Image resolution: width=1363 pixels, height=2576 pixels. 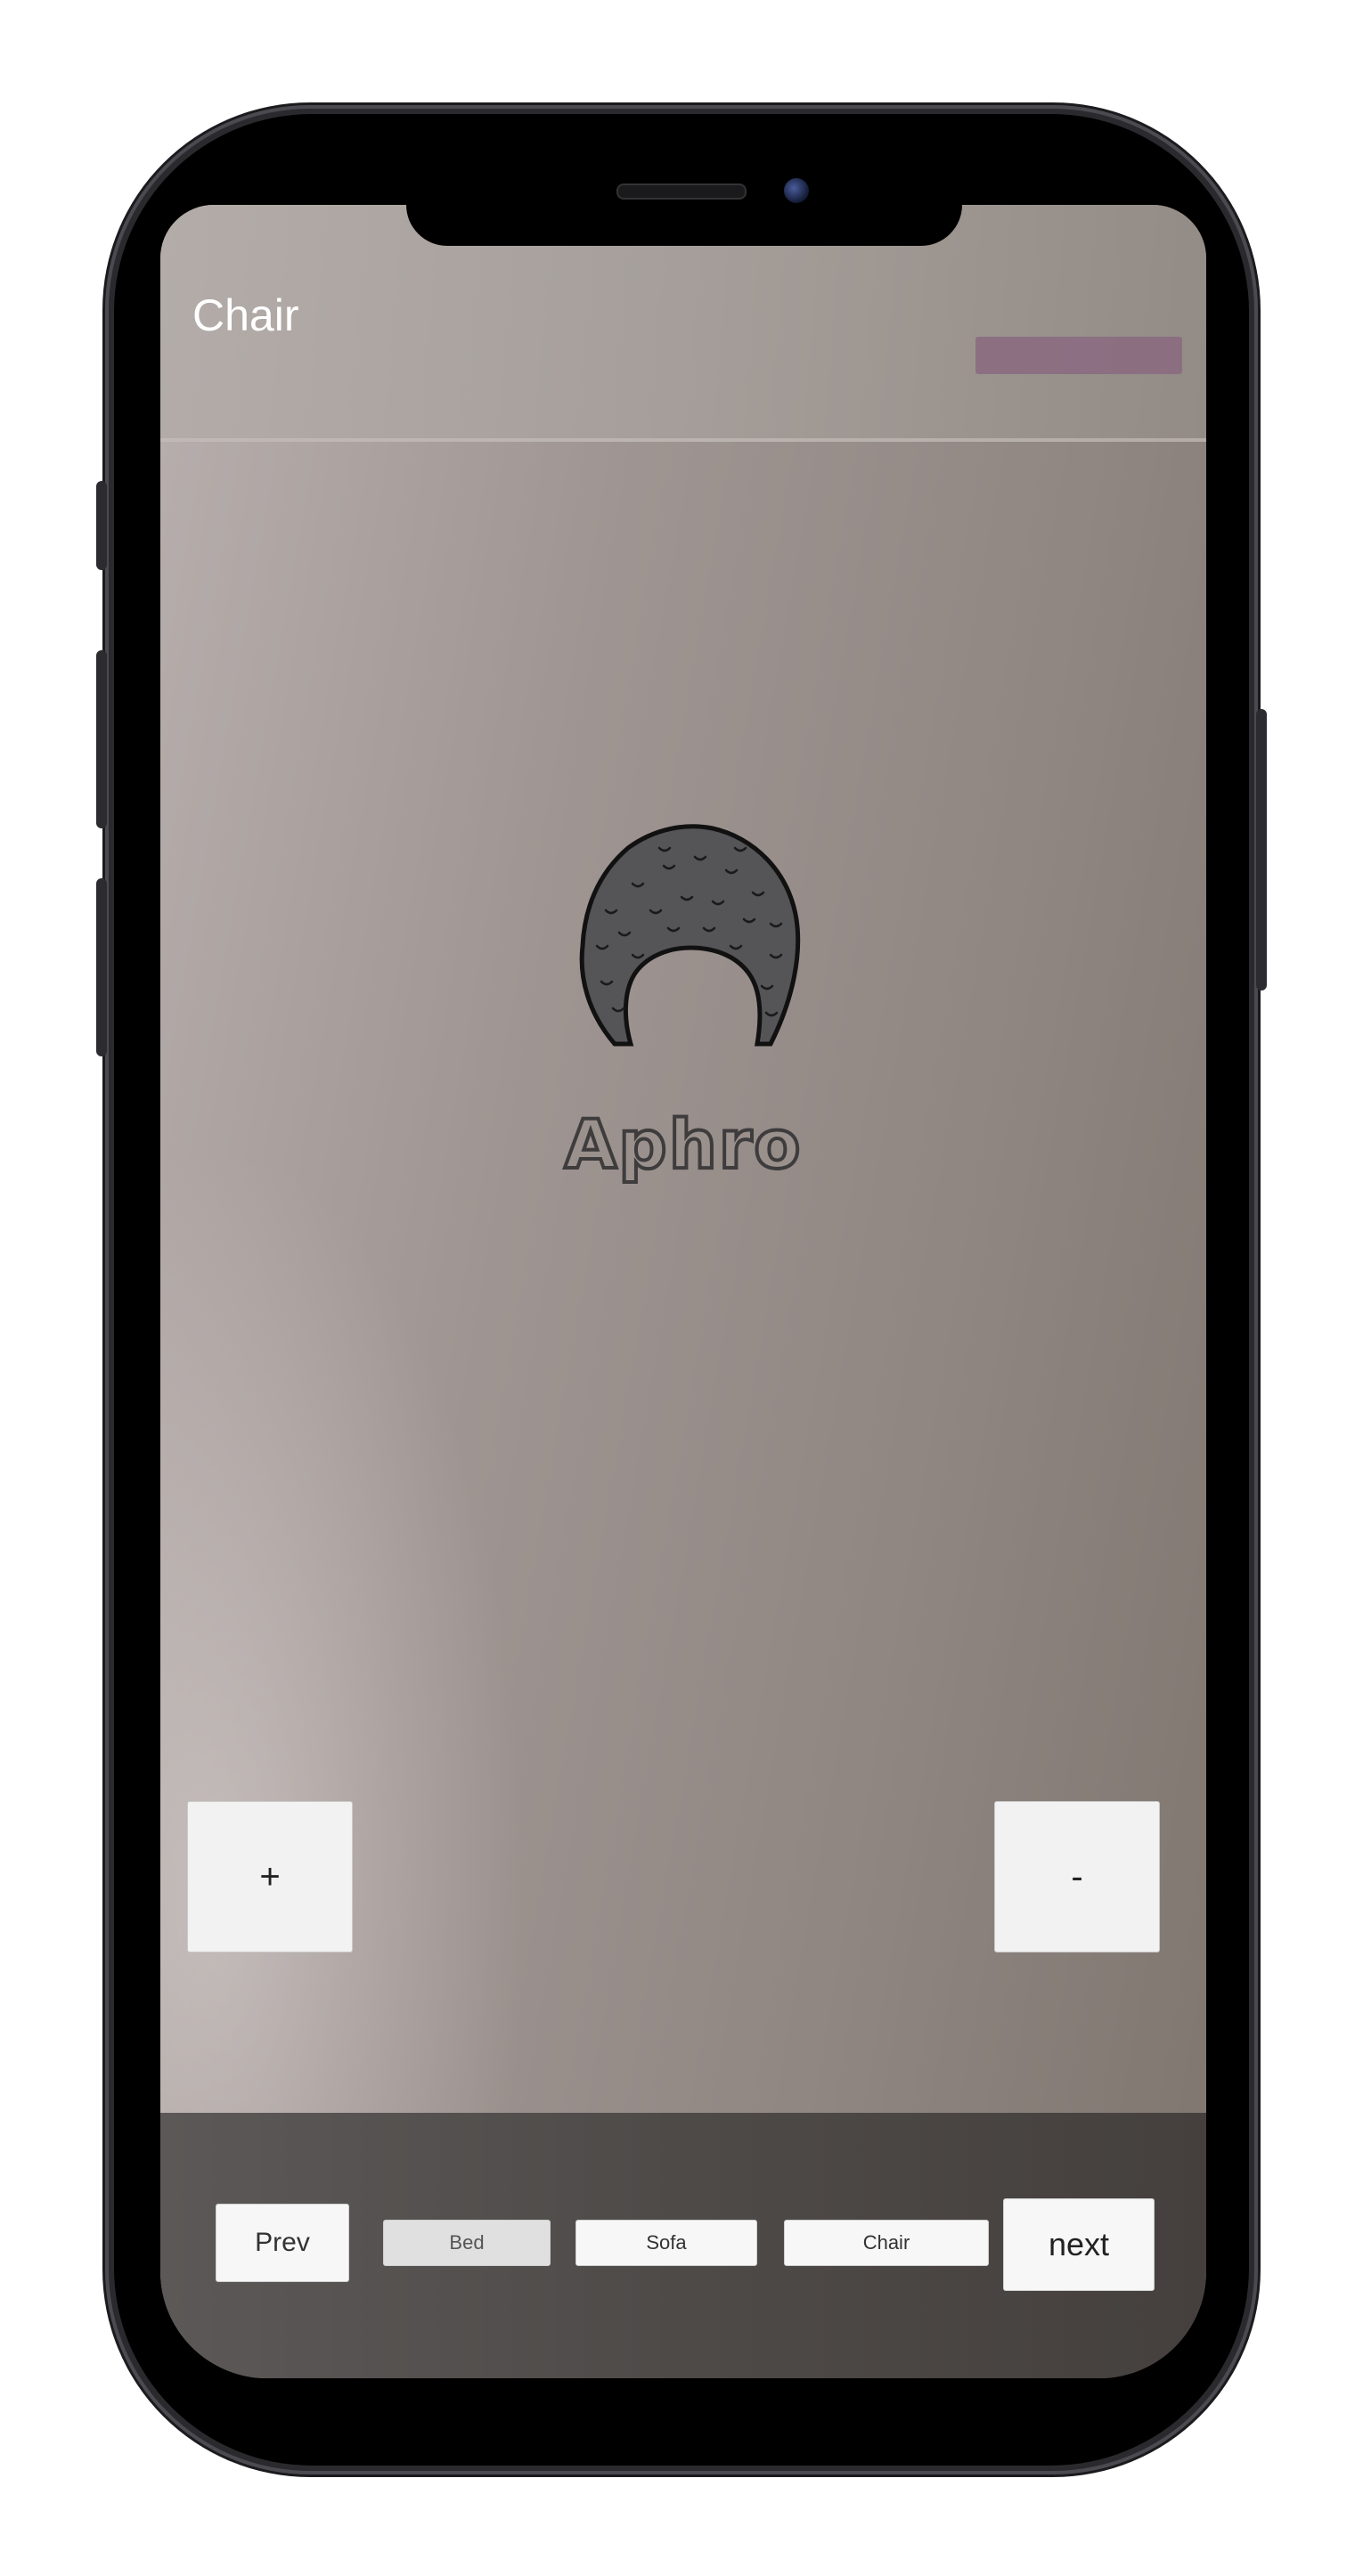 What do you see at coordinates (691, 935) in the screenshot?
I see `afro-hair-icon` at bounding box center [691, 935].